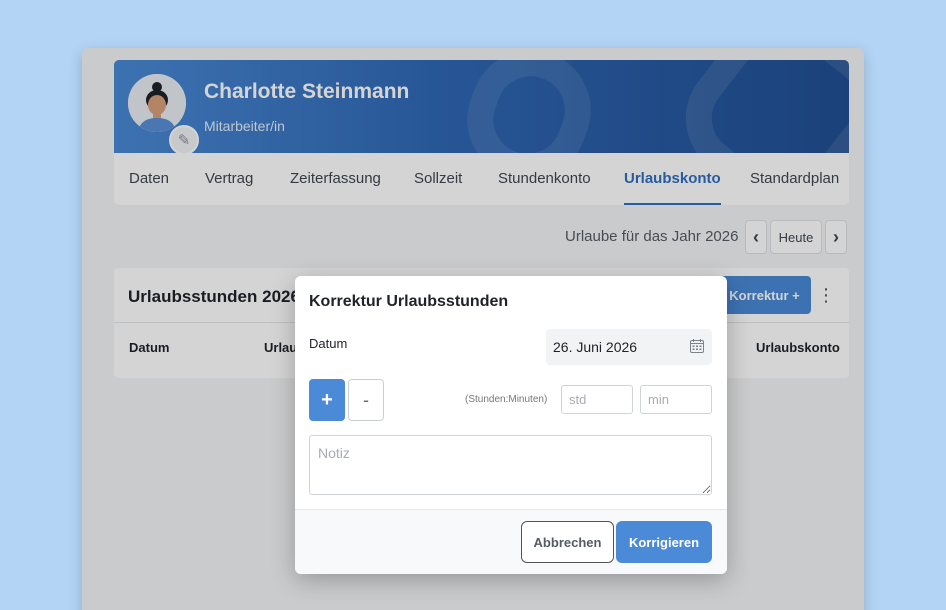 This screenshot has height=610, width=946. Describe the element at coordinates (595, 347) in the screenshot. I see `date-value: 26. Juni 2026` at that location.